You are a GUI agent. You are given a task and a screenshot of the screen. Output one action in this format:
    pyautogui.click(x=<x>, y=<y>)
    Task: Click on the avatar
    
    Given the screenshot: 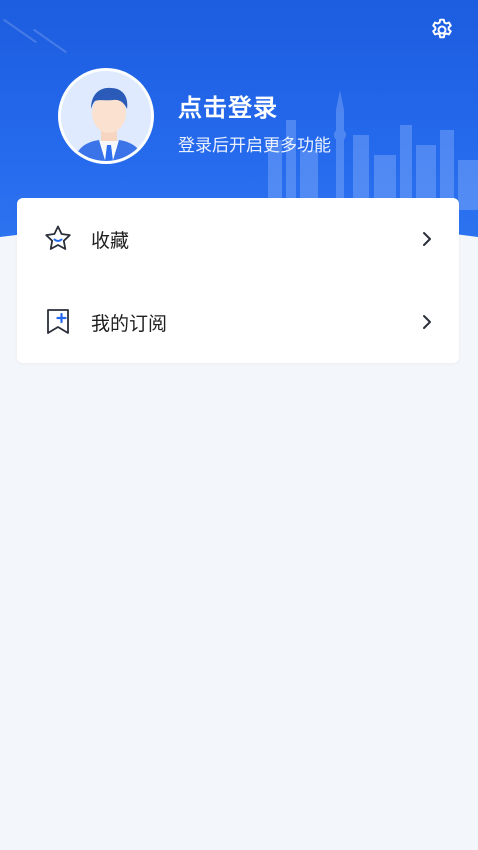 What is the action you would take?
    pyautogui.click(x=106, y=116)
    